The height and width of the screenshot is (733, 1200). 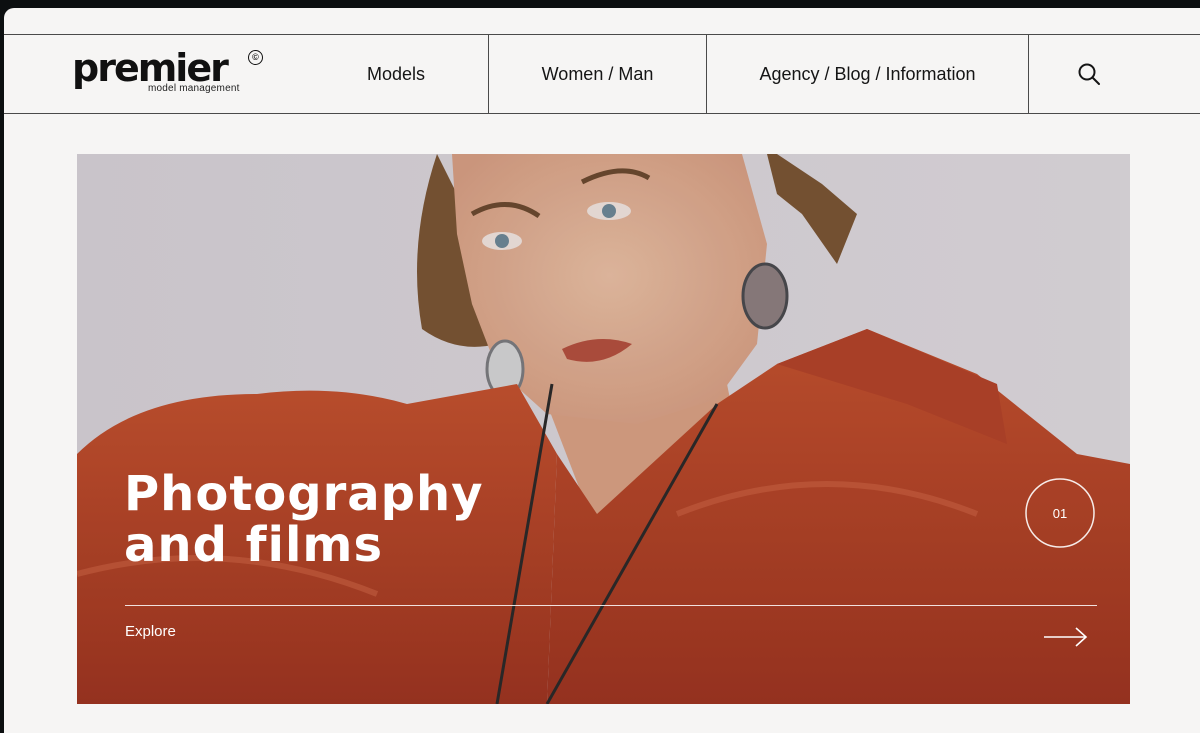 I want to click on nav-item-models: Models, so click(x=396, y=74).